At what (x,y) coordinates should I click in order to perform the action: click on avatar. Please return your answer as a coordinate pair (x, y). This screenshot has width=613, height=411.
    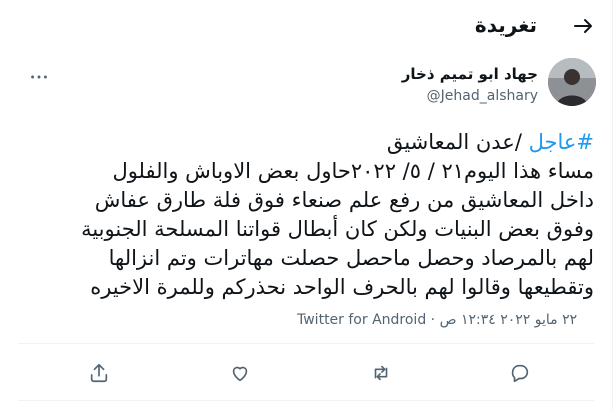
    Looking at the image, I should click on (572, 82).